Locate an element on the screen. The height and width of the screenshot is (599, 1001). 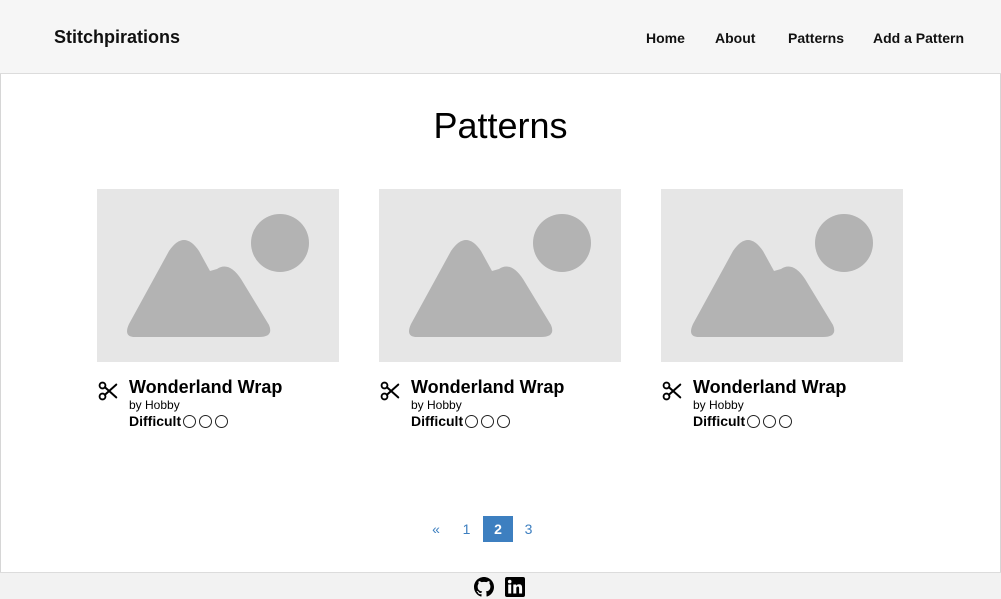
pagination-page-1: 1 is located at coordinates (466, 529).